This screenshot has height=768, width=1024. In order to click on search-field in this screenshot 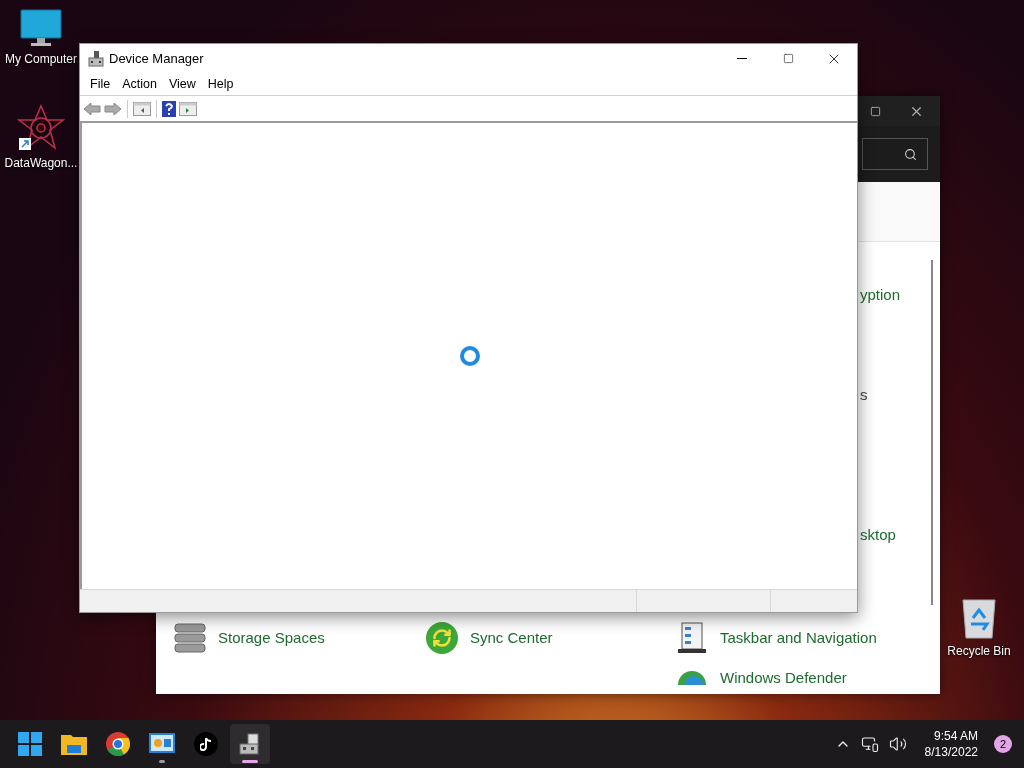, I will do `click(895, 154)`.